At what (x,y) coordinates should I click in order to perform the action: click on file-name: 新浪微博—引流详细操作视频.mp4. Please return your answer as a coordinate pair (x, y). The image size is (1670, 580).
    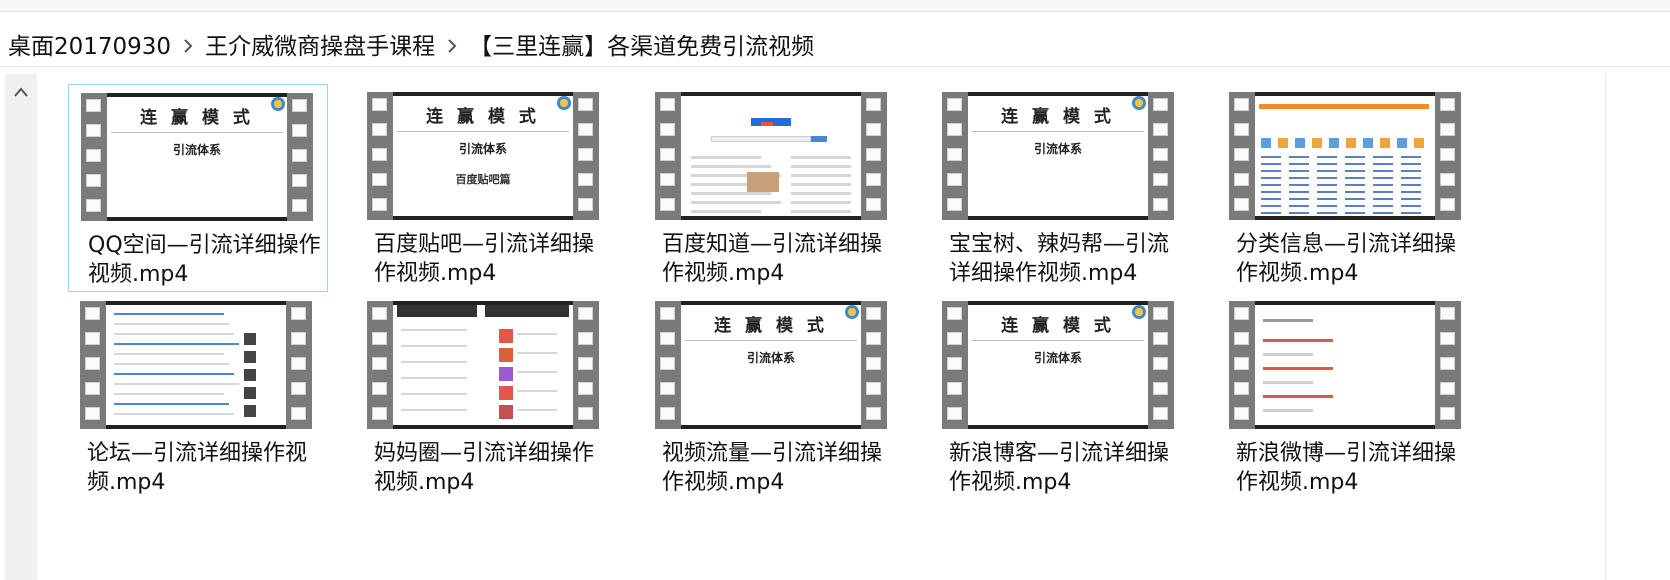
    Looking at the image, I should click on (1346, 468).